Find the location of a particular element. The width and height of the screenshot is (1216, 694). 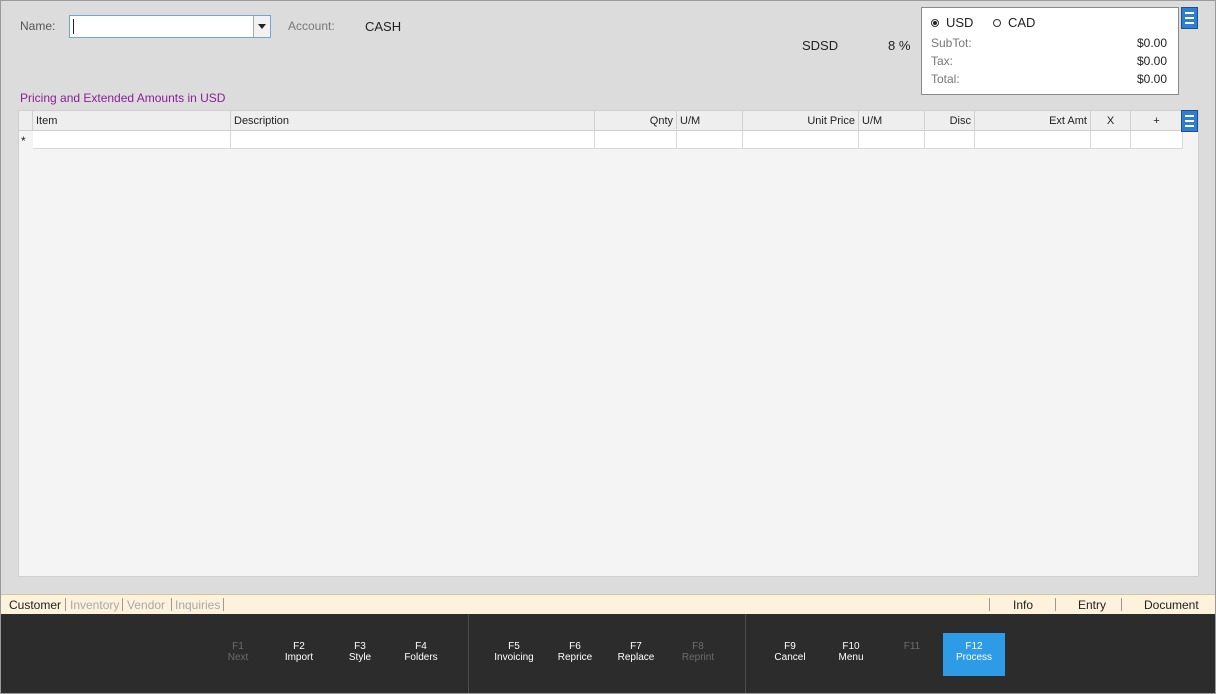

column-description: Description is located at coordinates (413, 121).